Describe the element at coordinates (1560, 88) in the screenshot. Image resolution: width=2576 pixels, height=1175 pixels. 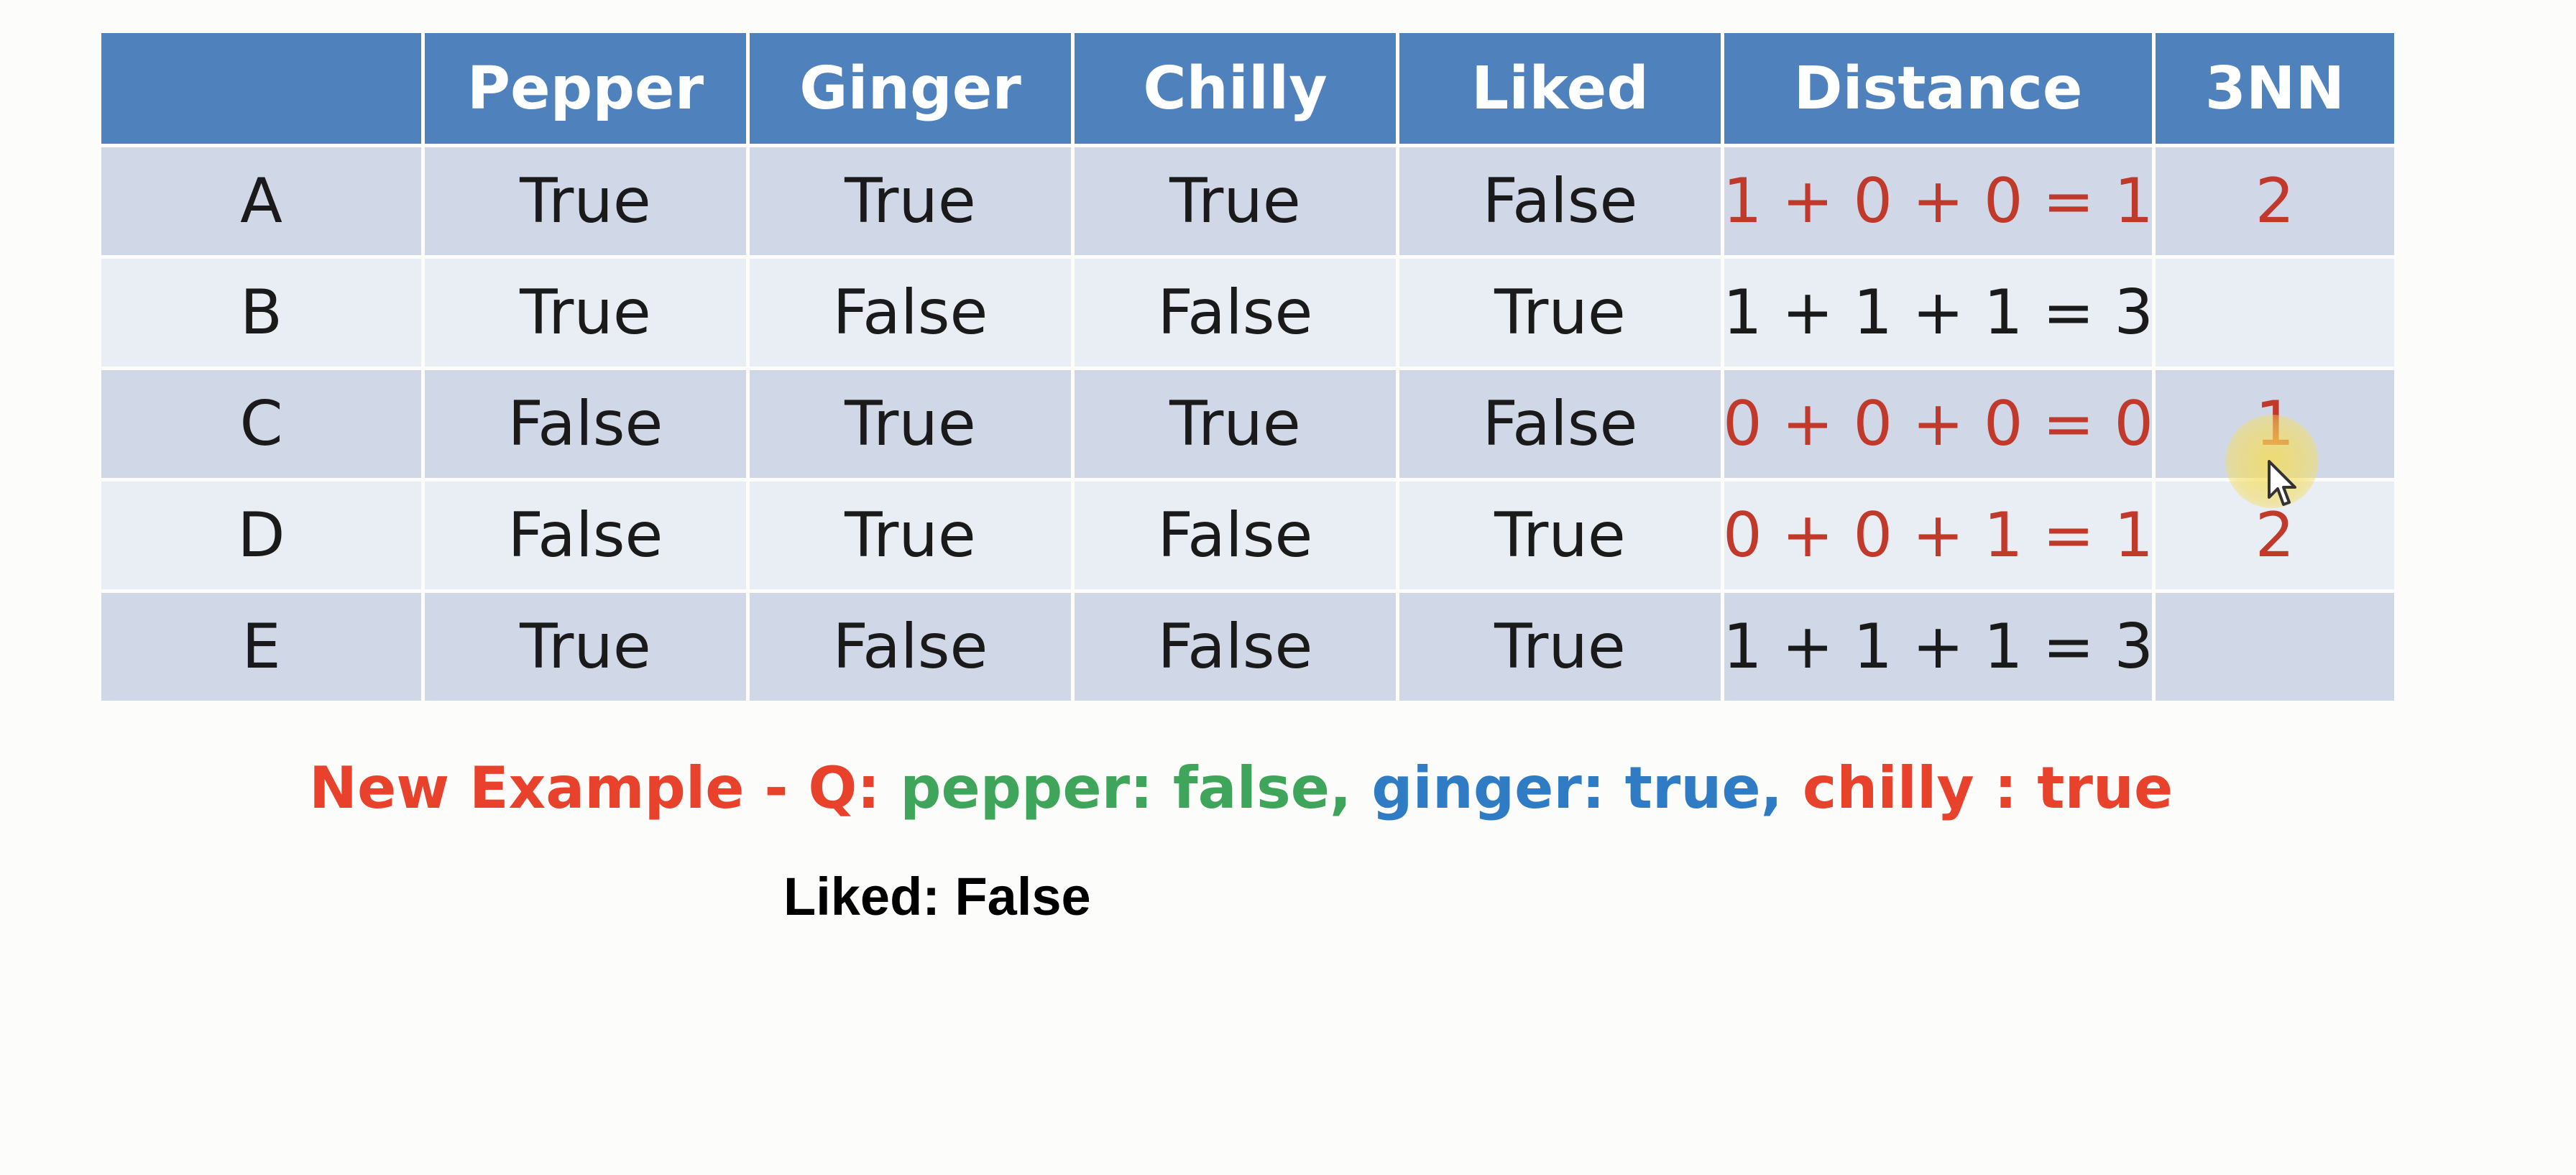
I see `header-liked: Liked` at that location.